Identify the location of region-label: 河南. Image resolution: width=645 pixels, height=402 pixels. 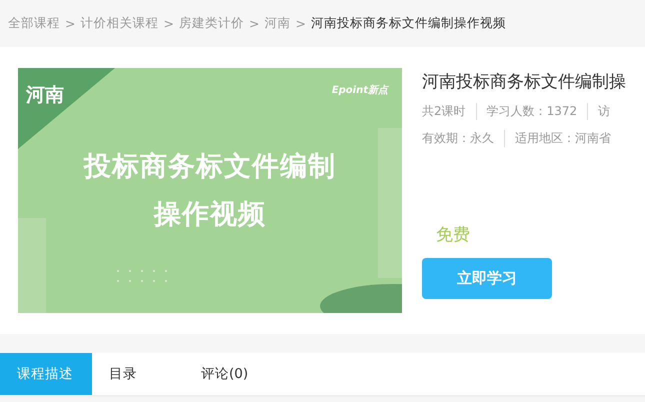
(45, 95).